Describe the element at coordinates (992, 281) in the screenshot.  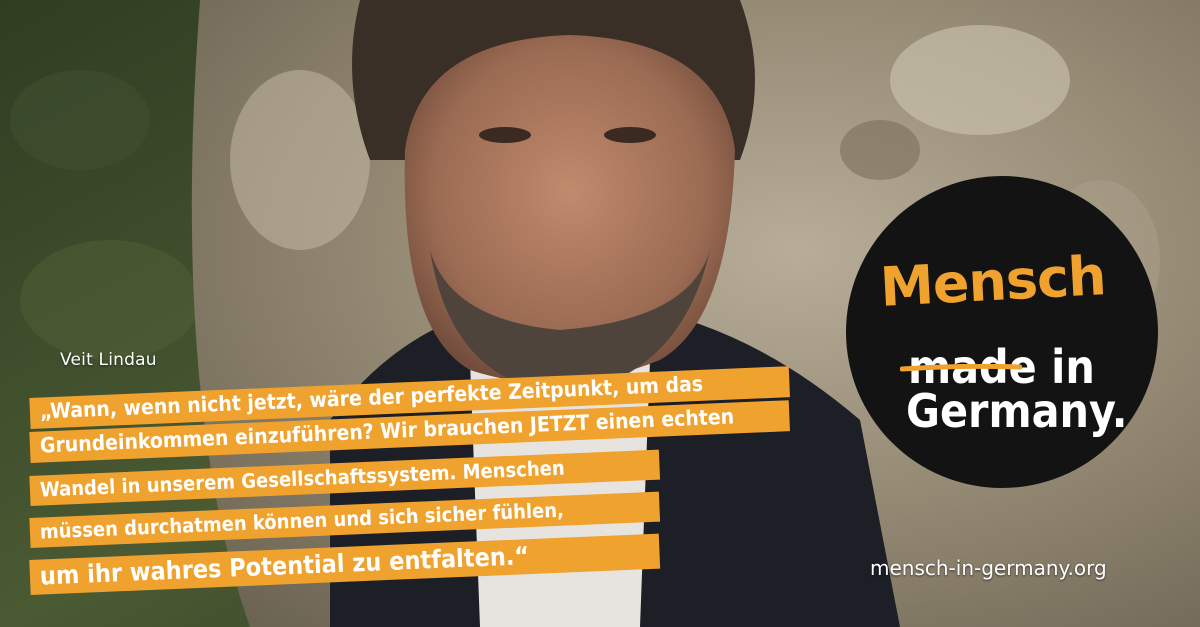
I see `logo-word-mensch: Mensch` at that location.